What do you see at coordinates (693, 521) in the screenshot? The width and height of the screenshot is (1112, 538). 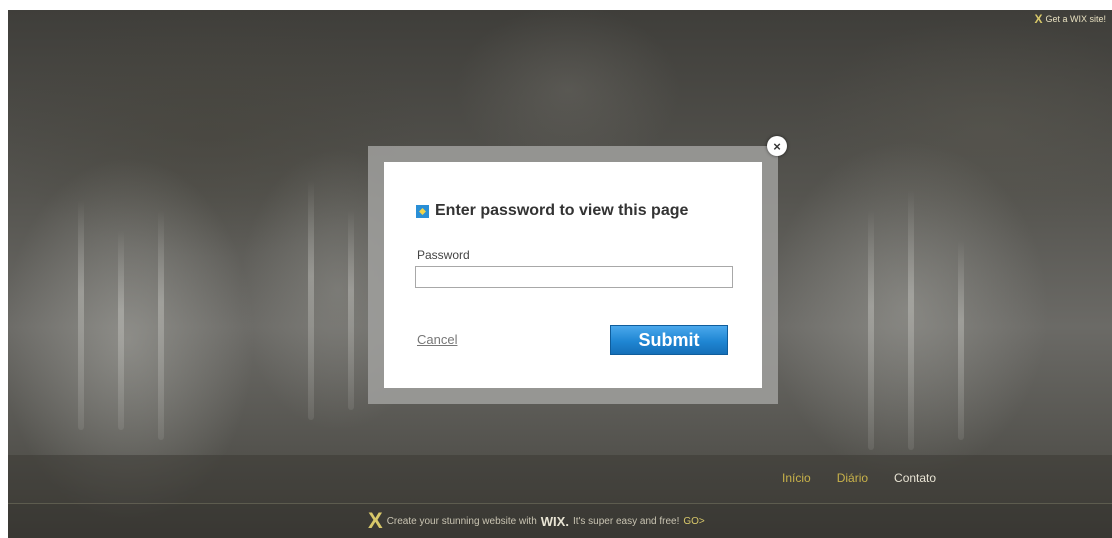 I see `promo-go-link: GO>` at bounding box center [693, 521].